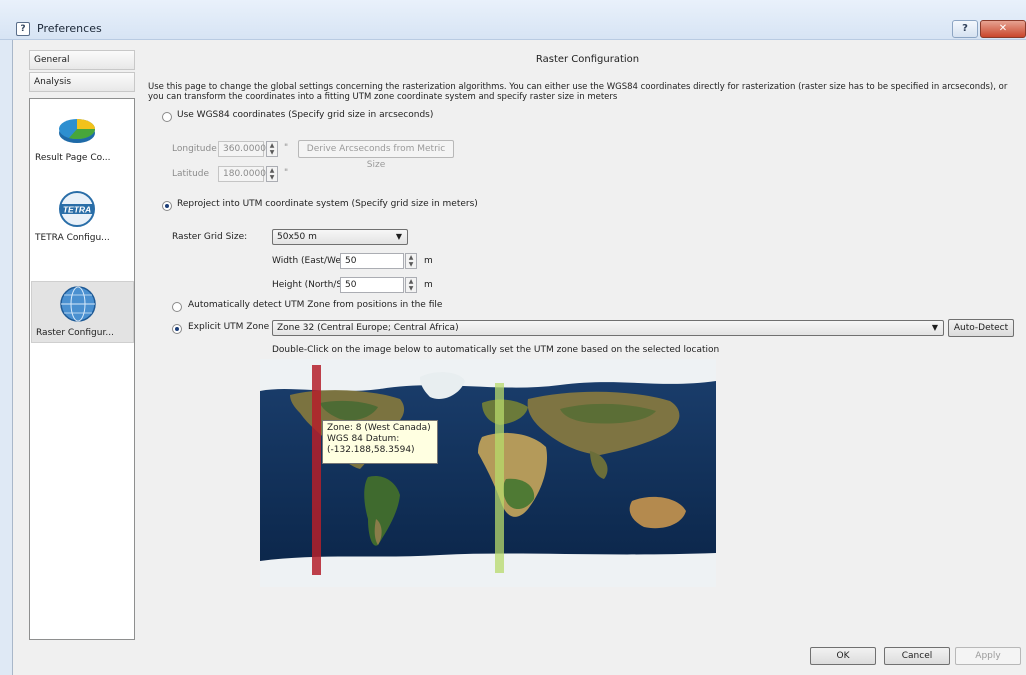  What do you see at coordinates (23, 29) in the screenshot?
I see `preferences-app-icon: ?` at bounding box center [23, 29].